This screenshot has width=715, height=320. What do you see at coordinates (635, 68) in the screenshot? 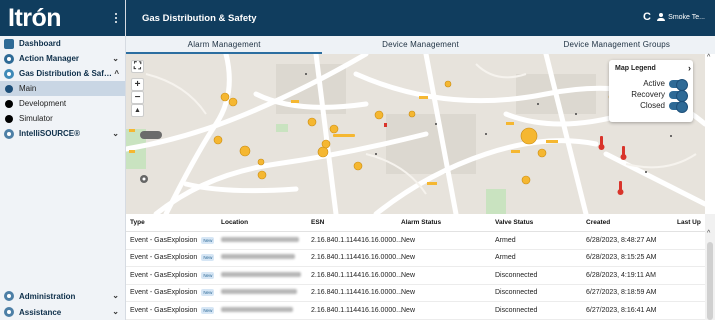
I see `legend-title: Map Legend` at bounding box center [635, 68].